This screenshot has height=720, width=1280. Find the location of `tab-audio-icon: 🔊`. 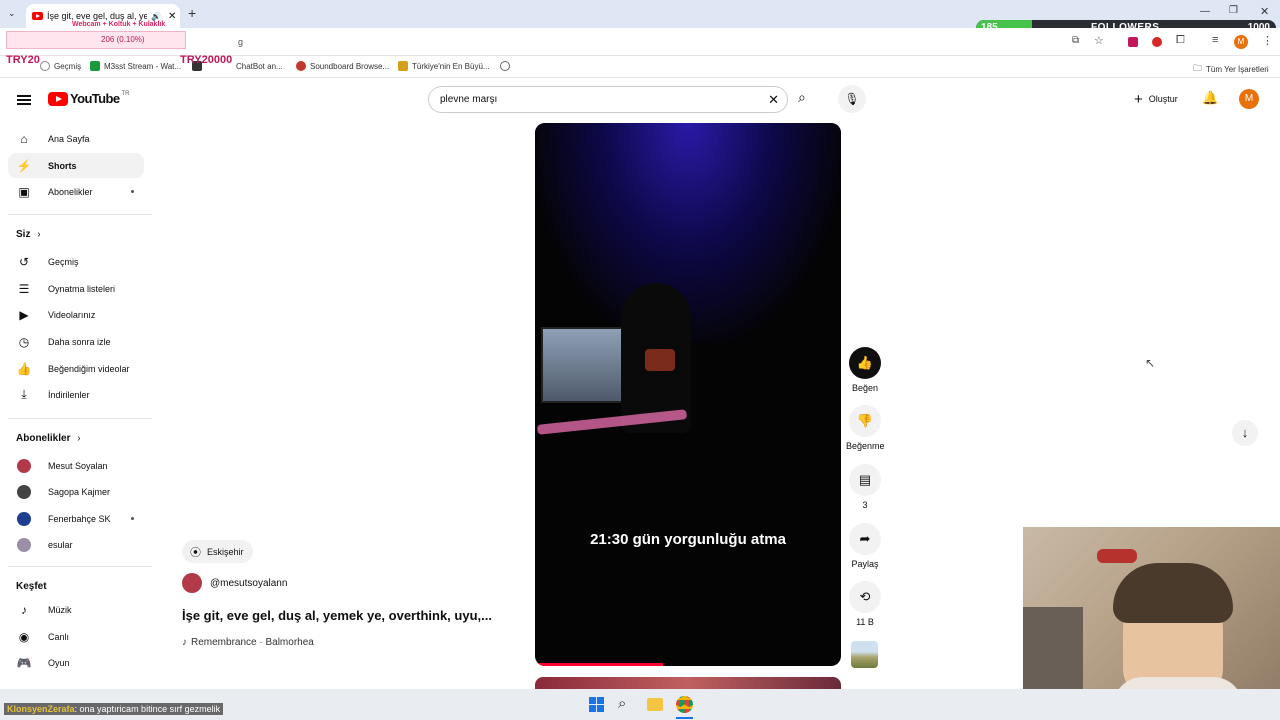

tab-audio-icon: 🔊 is located at coordinates (156, 16).